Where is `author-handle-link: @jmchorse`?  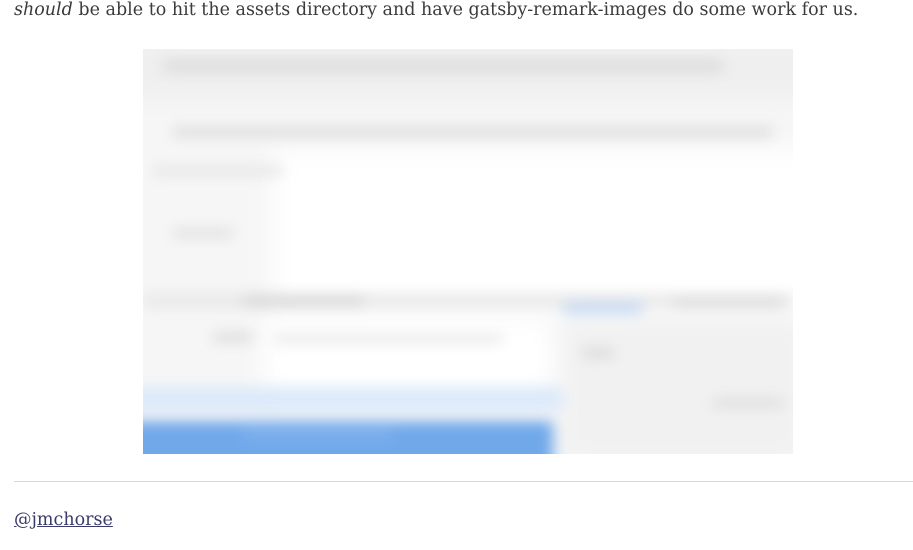 author-handle-link: @jmchorse is located at coordinates (63, 520).